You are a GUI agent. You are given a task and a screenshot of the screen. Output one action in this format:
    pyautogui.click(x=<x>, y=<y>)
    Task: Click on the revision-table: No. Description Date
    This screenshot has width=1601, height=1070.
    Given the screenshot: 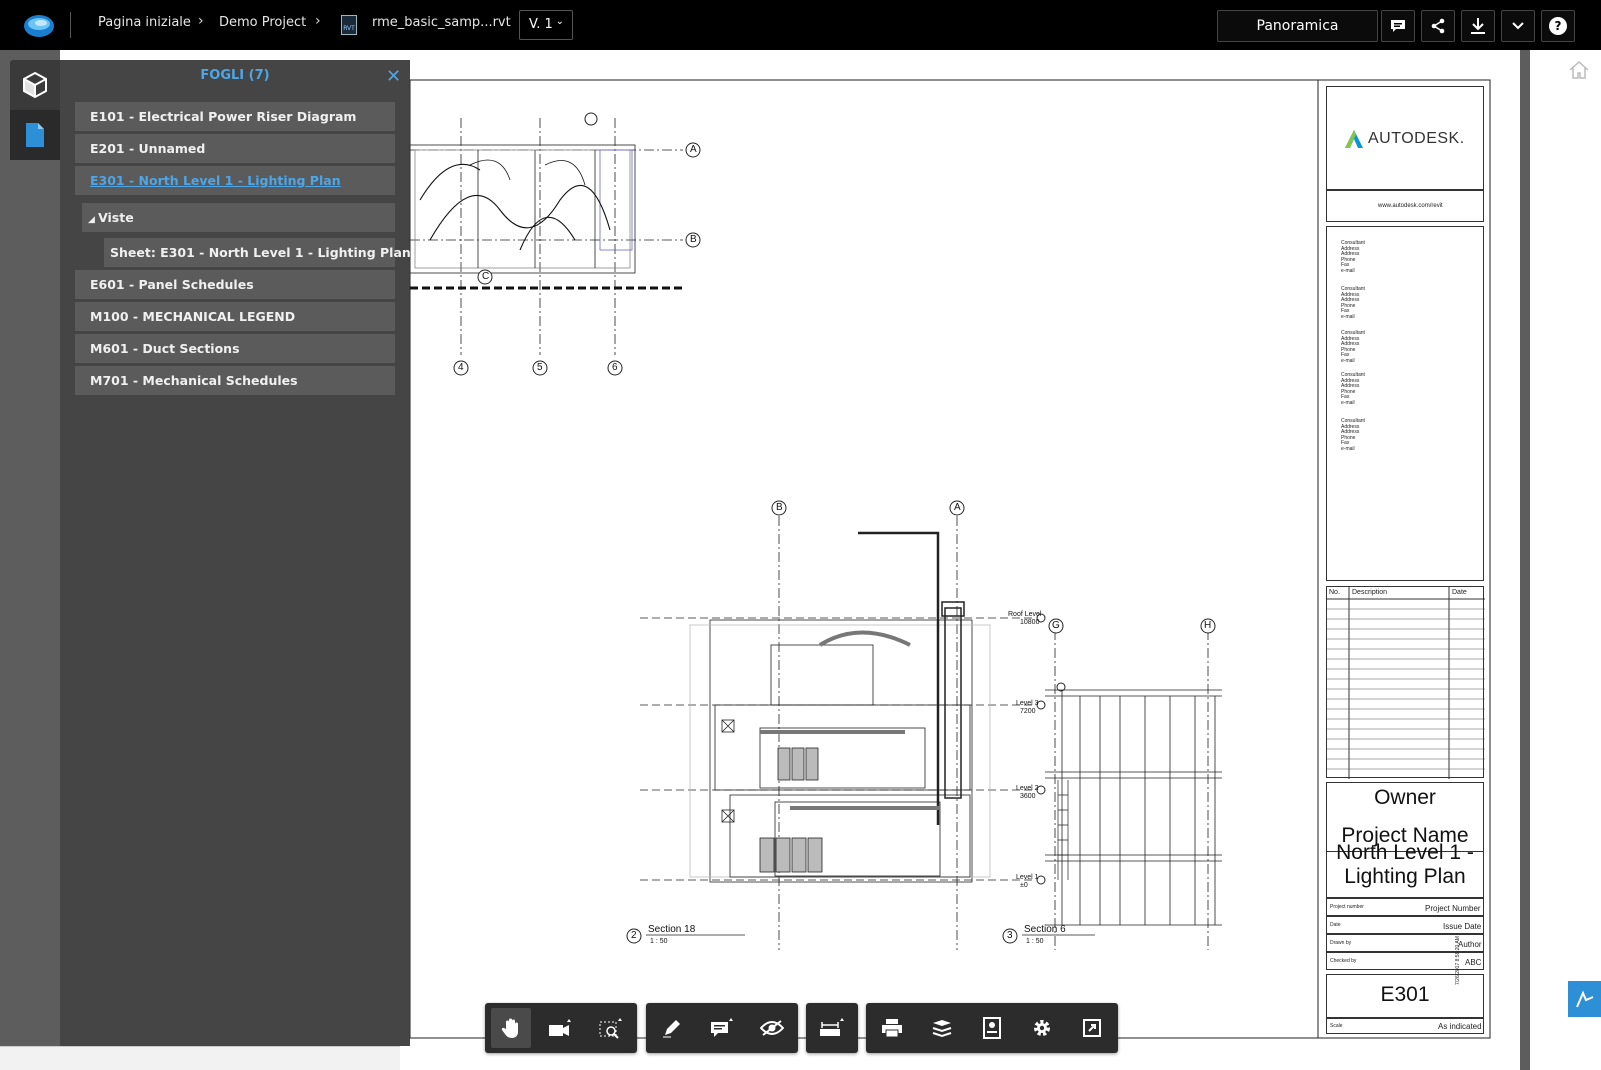 What is the action you would take?
    pyautogui.click(x=1405, y=682)
    